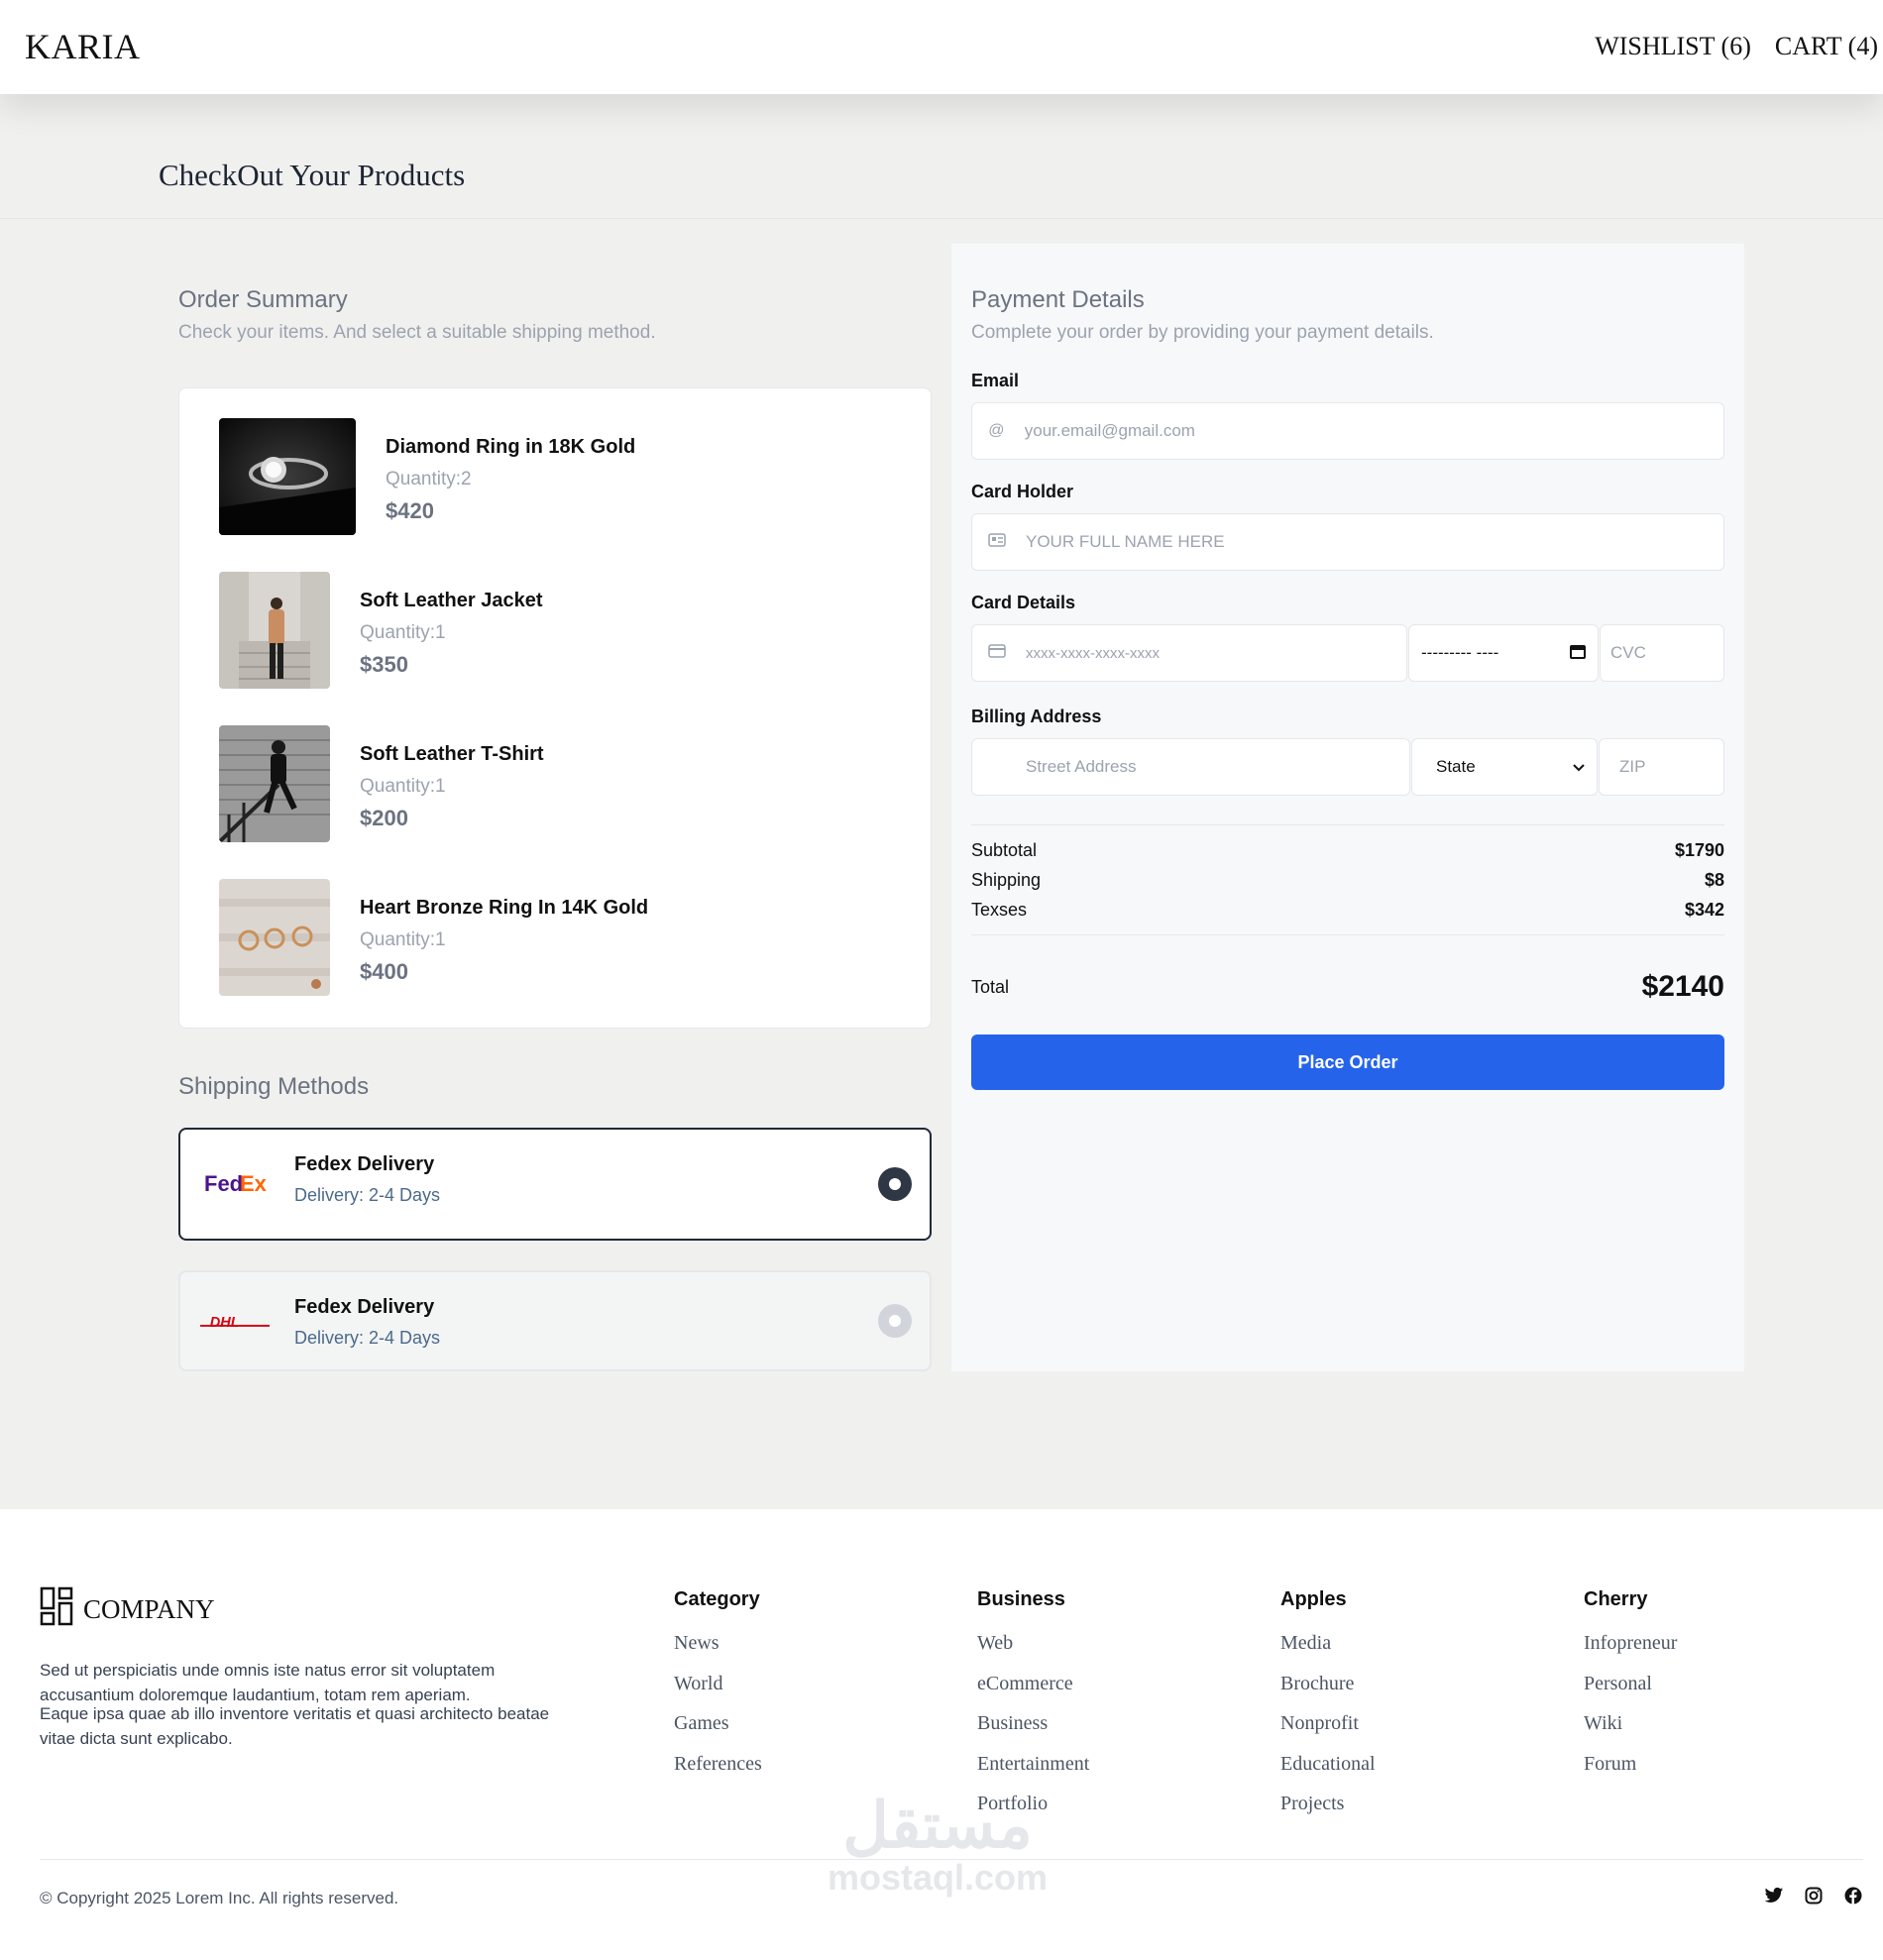 The height and width of the screenshot is (1960, 1883). I want to click on subtotal-label: Subtotal, so click(1004, 850).